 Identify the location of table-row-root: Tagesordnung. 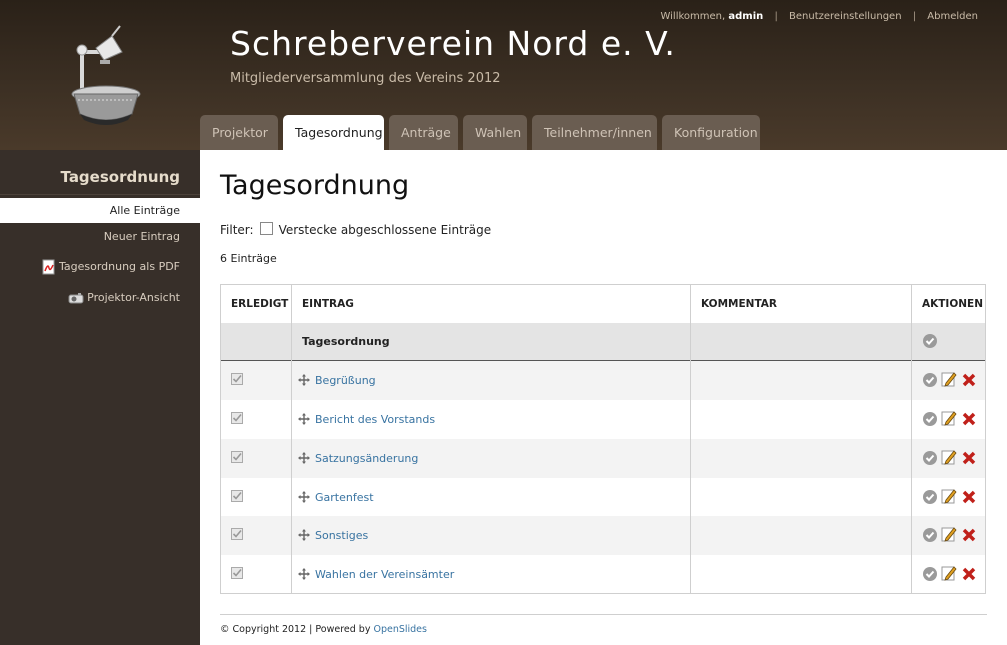
(603, 342).